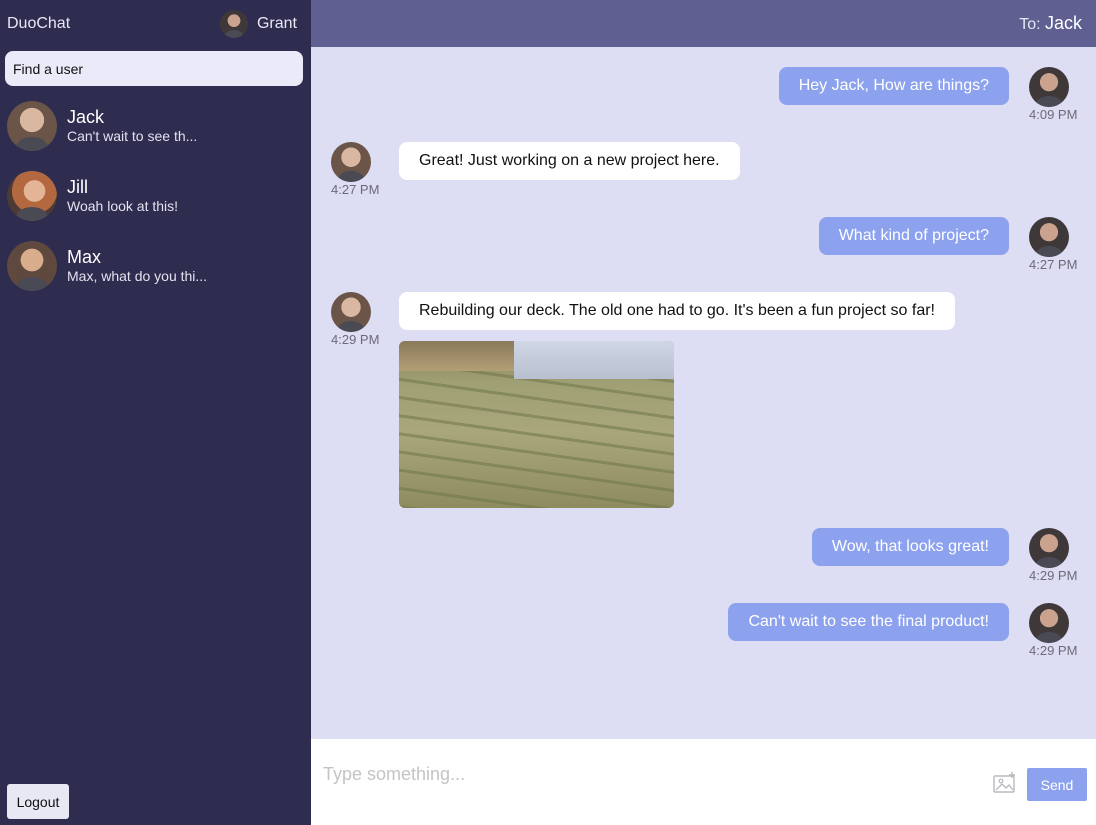  Describe the element at coordinates (123, 206) in the screenshot. I see `contact-preview: Woah look at this!` at that location.